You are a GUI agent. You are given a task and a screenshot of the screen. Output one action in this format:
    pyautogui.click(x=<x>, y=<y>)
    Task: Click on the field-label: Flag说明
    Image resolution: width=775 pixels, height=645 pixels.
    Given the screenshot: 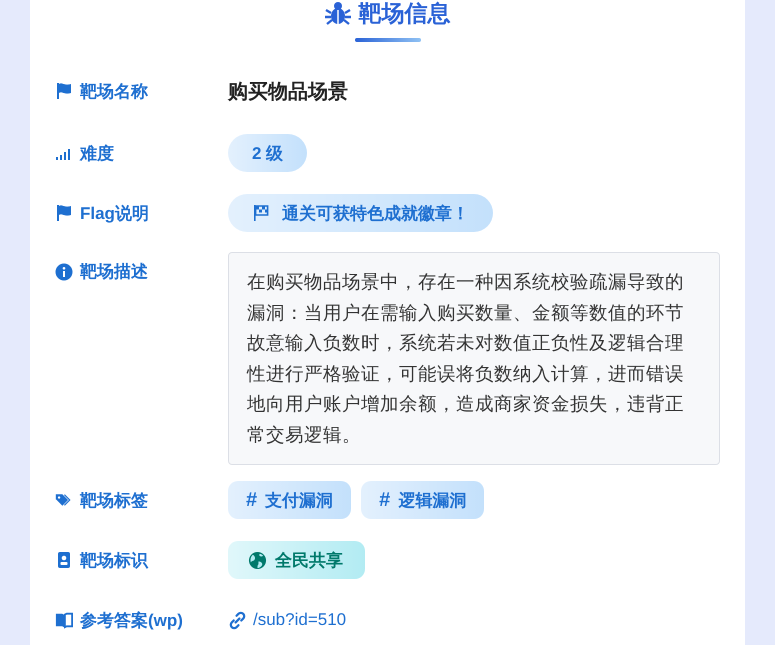 What is the action you would take?
    pyautogui.click(x=114, y=213)
    